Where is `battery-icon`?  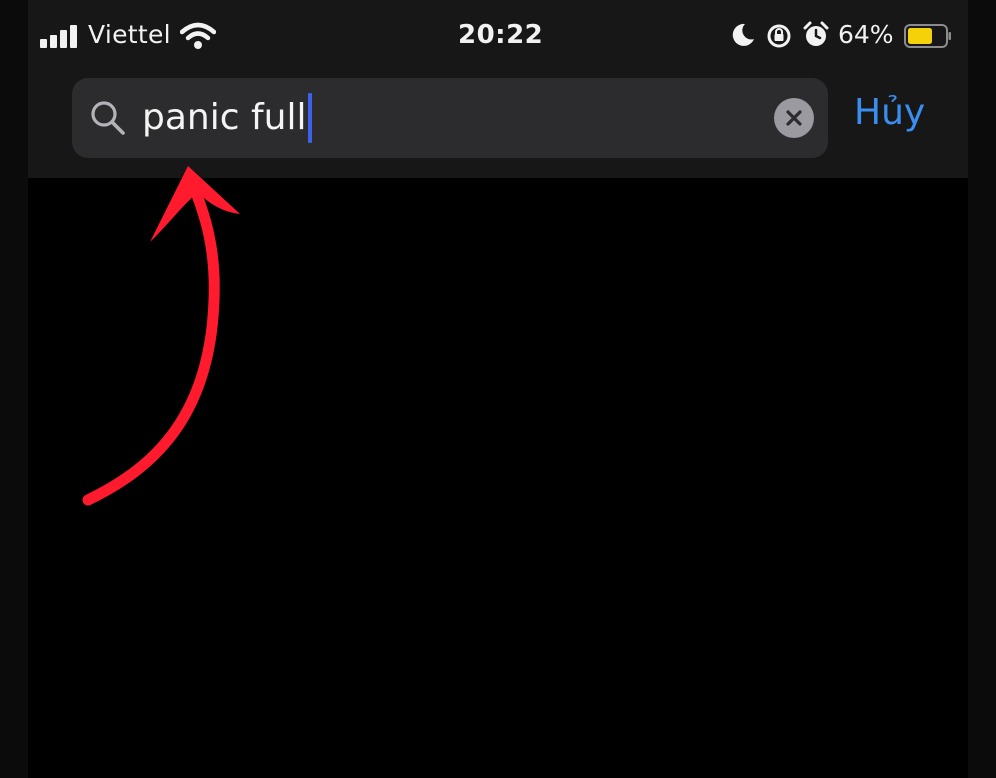
battery-icon is located at coordinates (927, 36).